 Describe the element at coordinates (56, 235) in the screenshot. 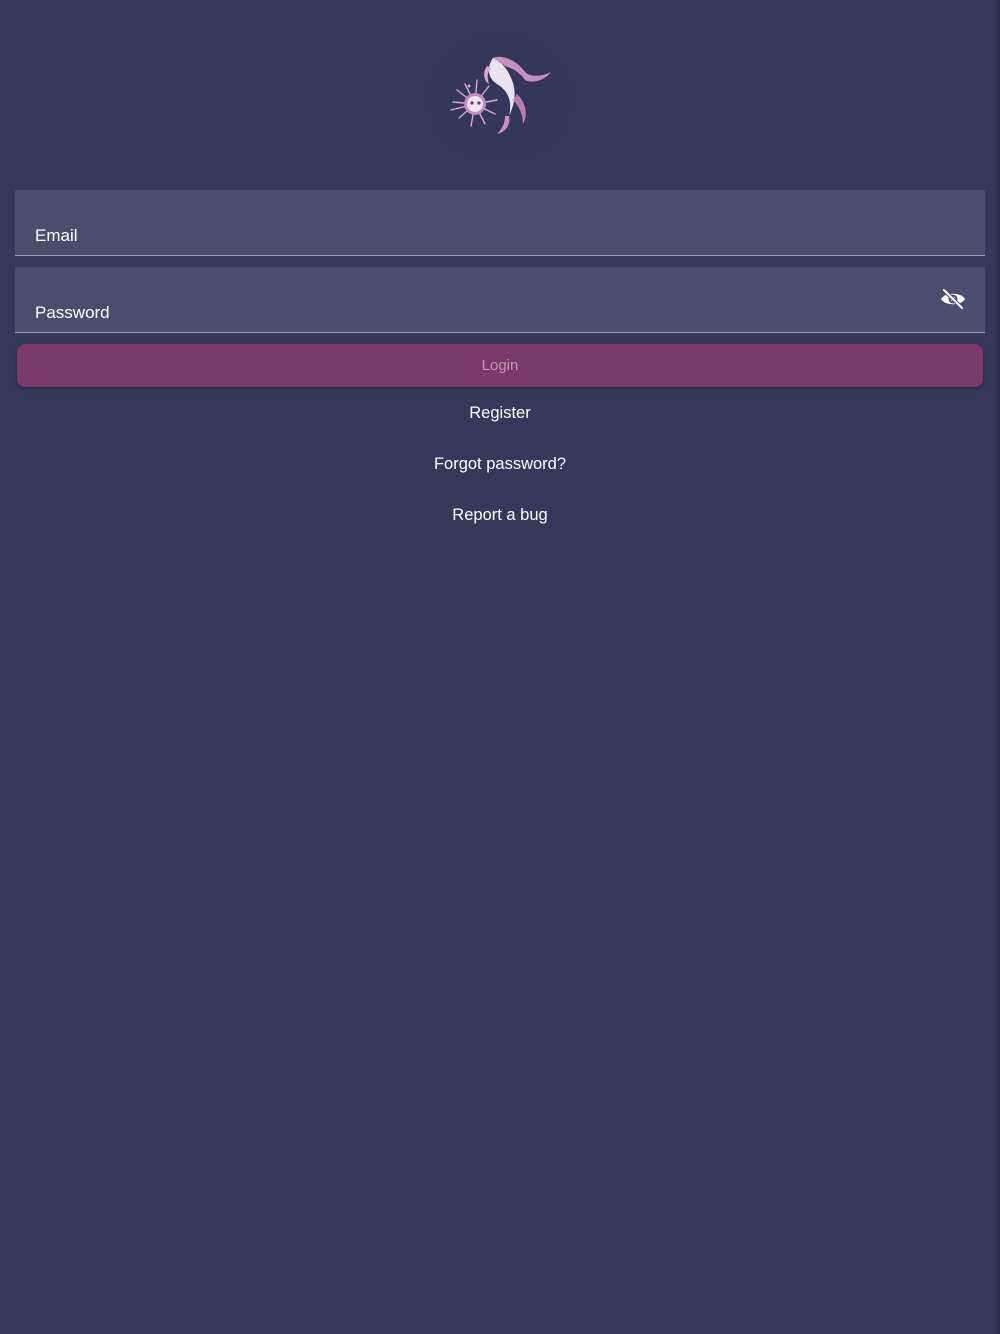

I see `email-field-label: Email` at that location.